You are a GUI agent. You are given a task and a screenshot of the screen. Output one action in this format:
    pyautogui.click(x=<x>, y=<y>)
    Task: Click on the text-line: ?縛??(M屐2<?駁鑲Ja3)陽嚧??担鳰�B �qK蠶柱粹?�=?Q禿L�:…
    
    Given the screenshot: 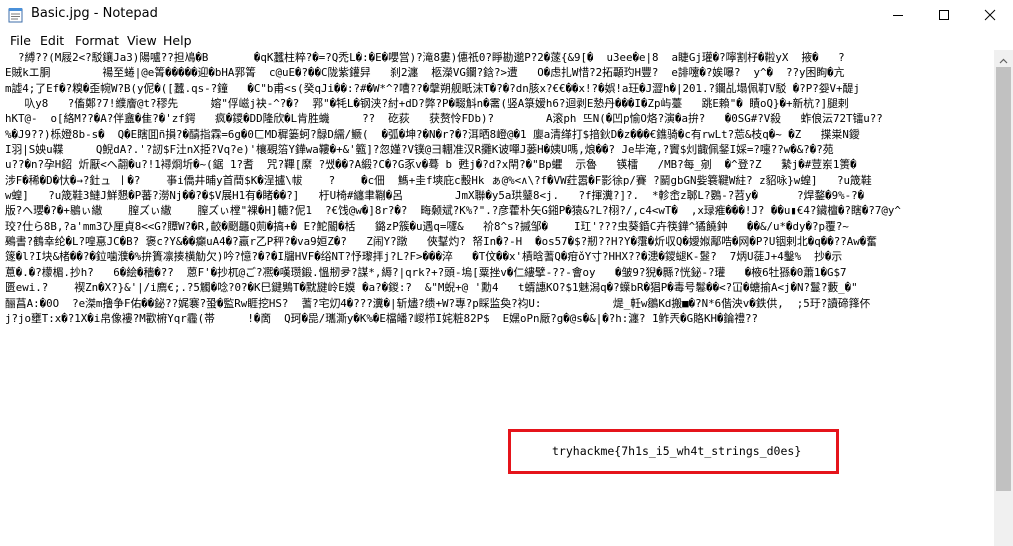 What is the action you would take?
    pyautogui.click(x=425, y=57)
    